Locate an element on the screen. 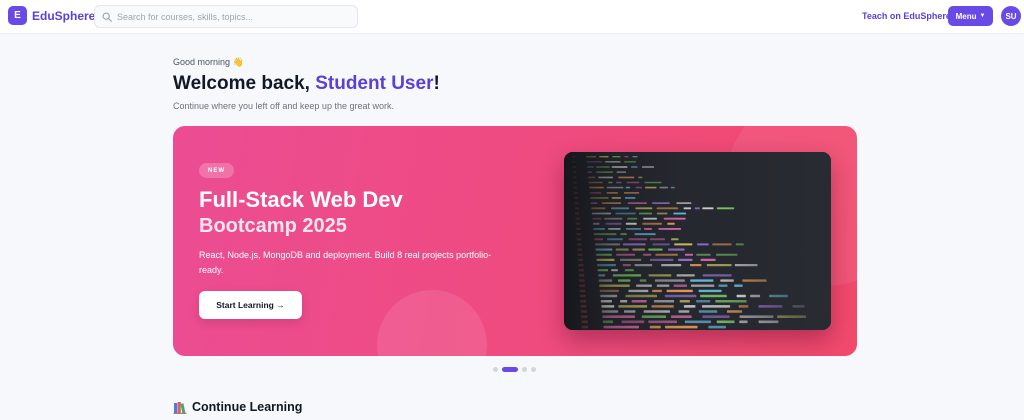 The image size is (1024, 420). greeting-text: Good morning 👋 is located at coordinates (208, 62).